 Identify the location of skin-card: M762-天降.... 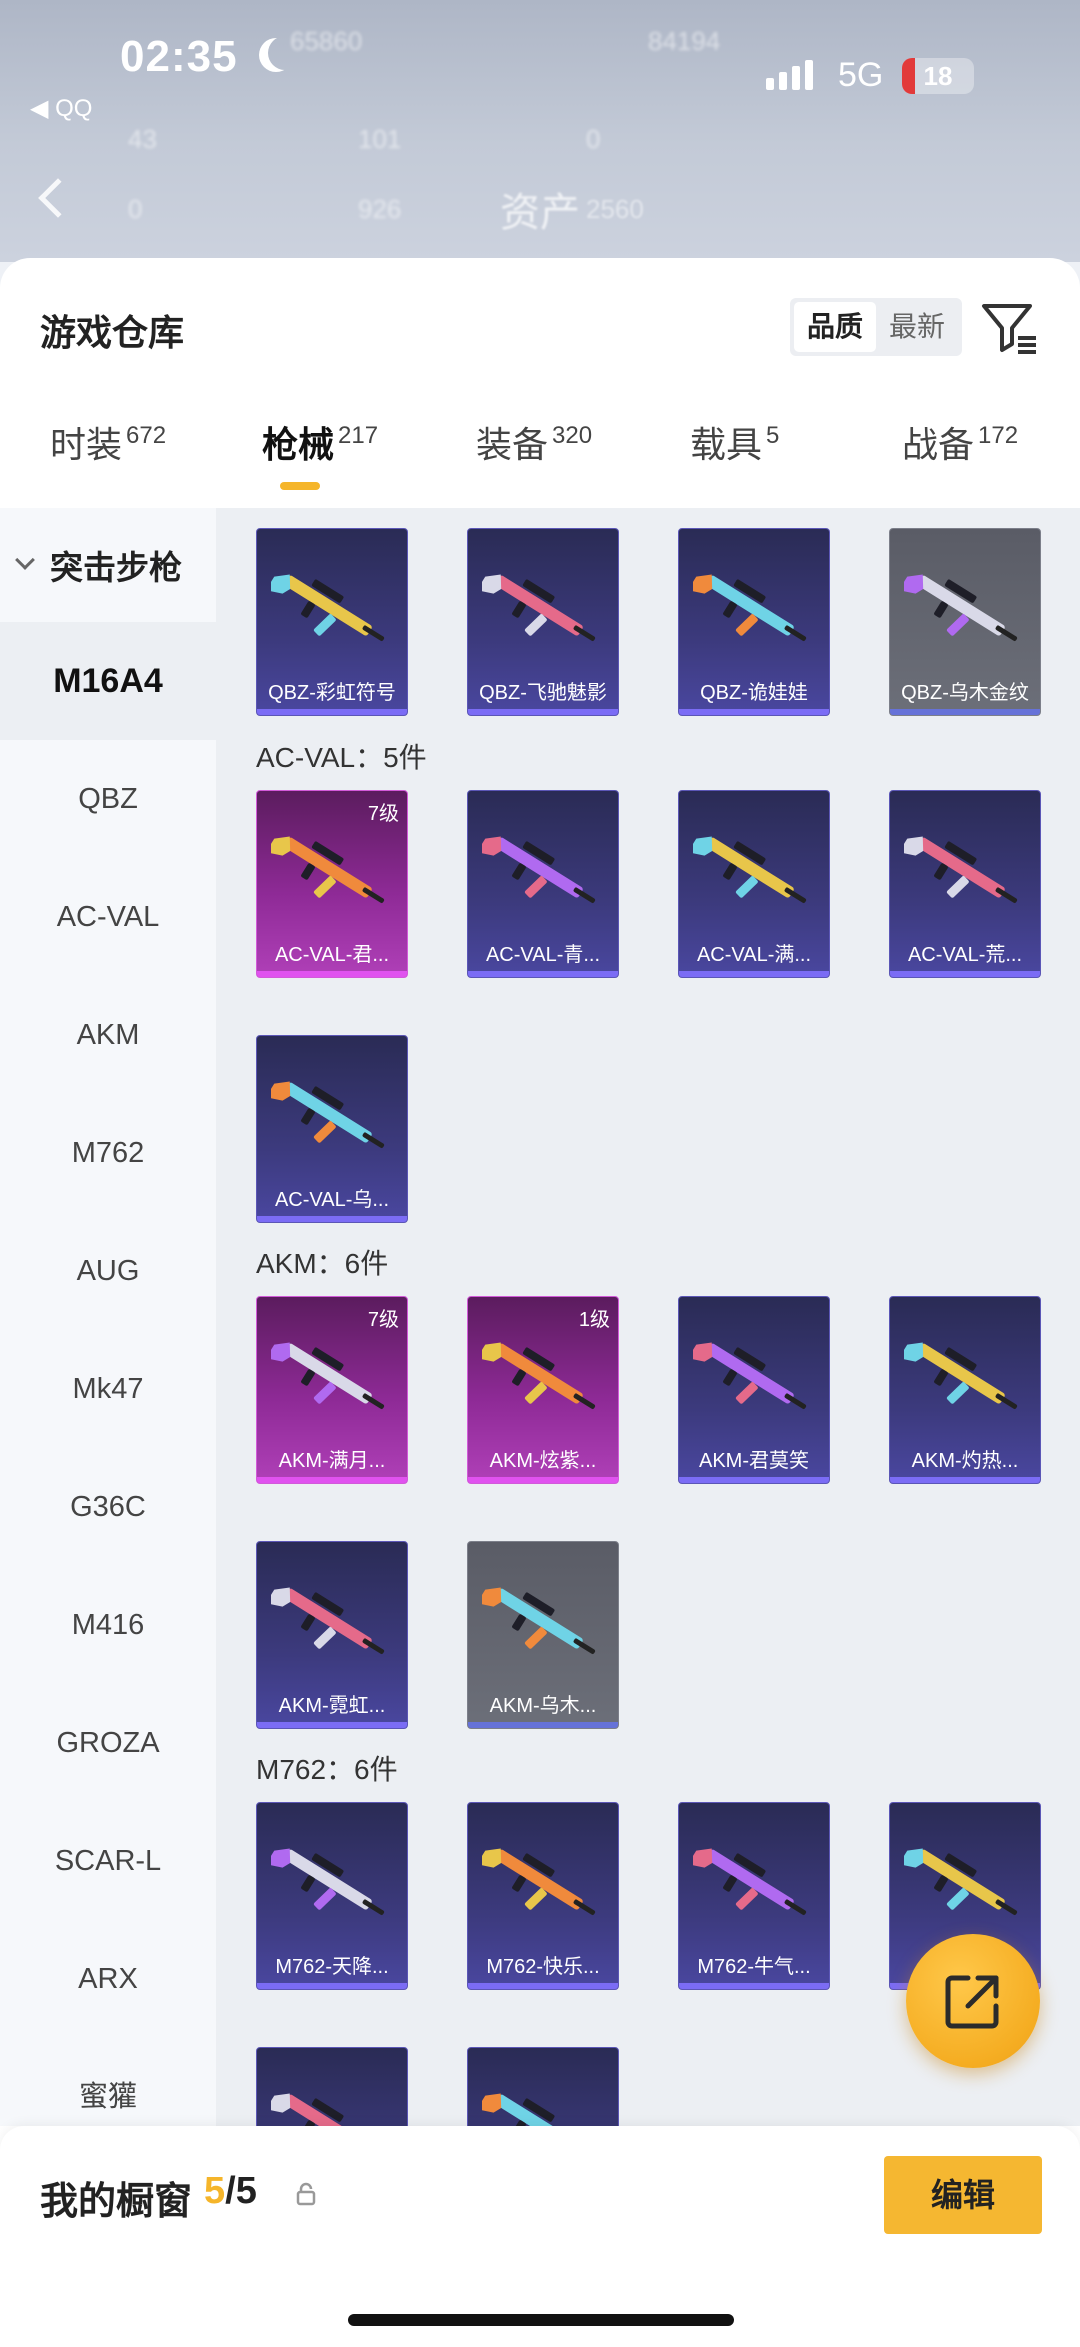
(332, 1896).